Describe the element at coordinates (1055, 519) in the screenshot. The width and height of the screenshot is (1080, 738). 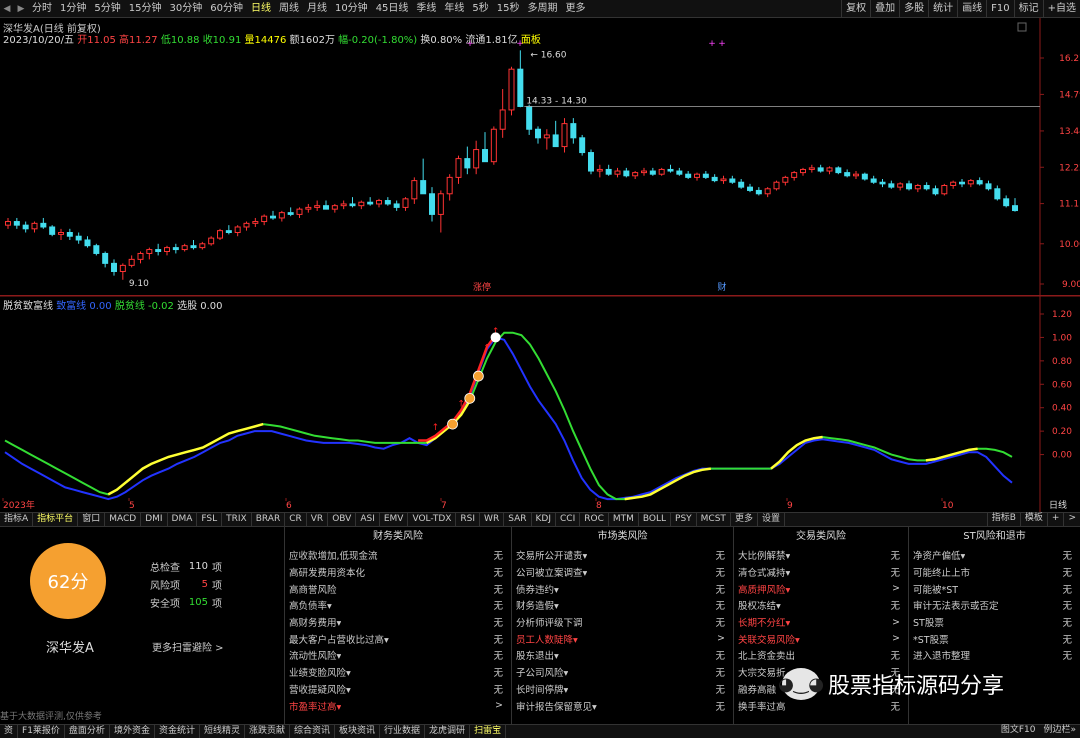
I see `indicator-right-btn-2: +` at that location.